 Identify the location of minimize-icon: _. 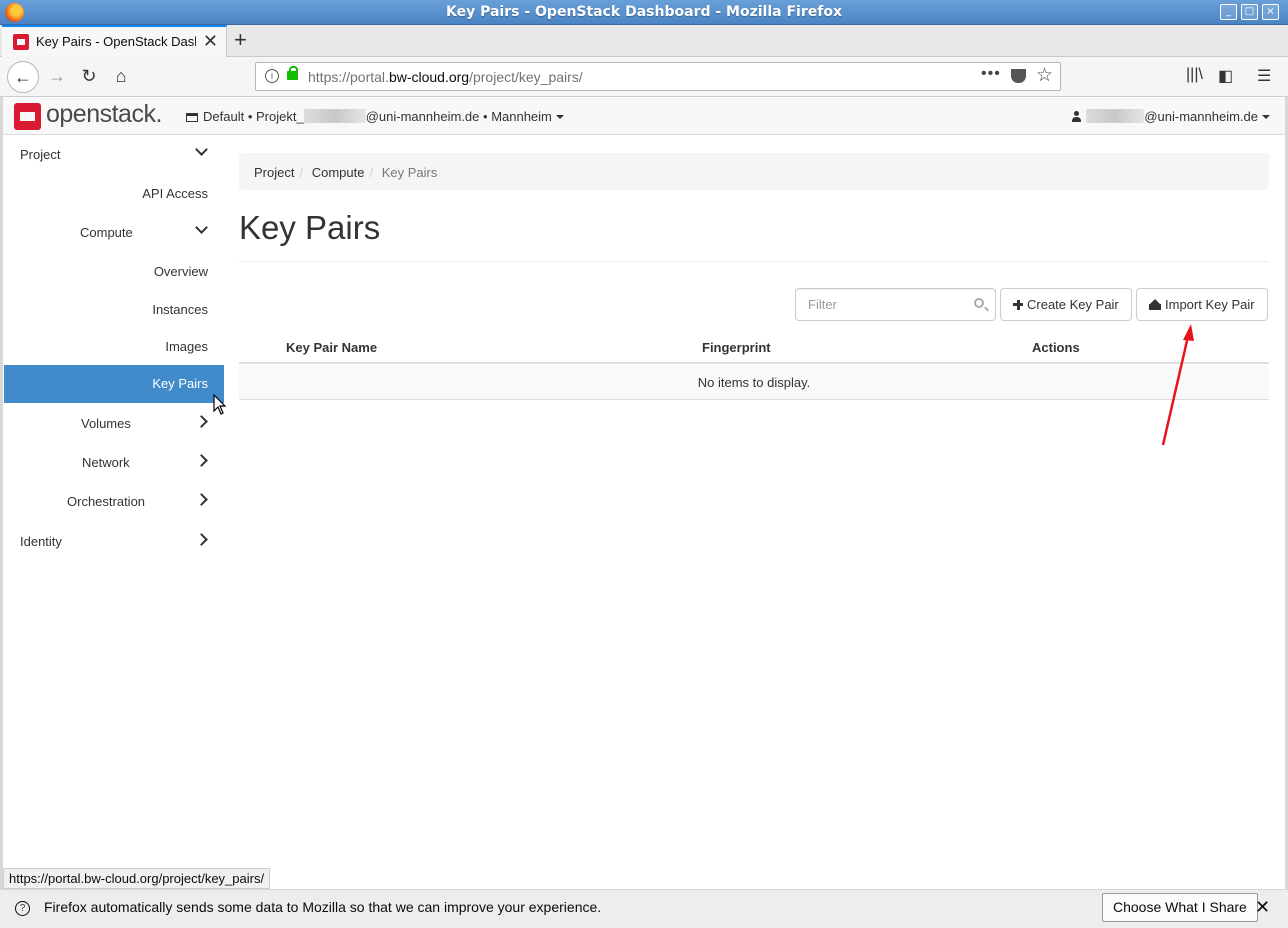
(1228, 12).